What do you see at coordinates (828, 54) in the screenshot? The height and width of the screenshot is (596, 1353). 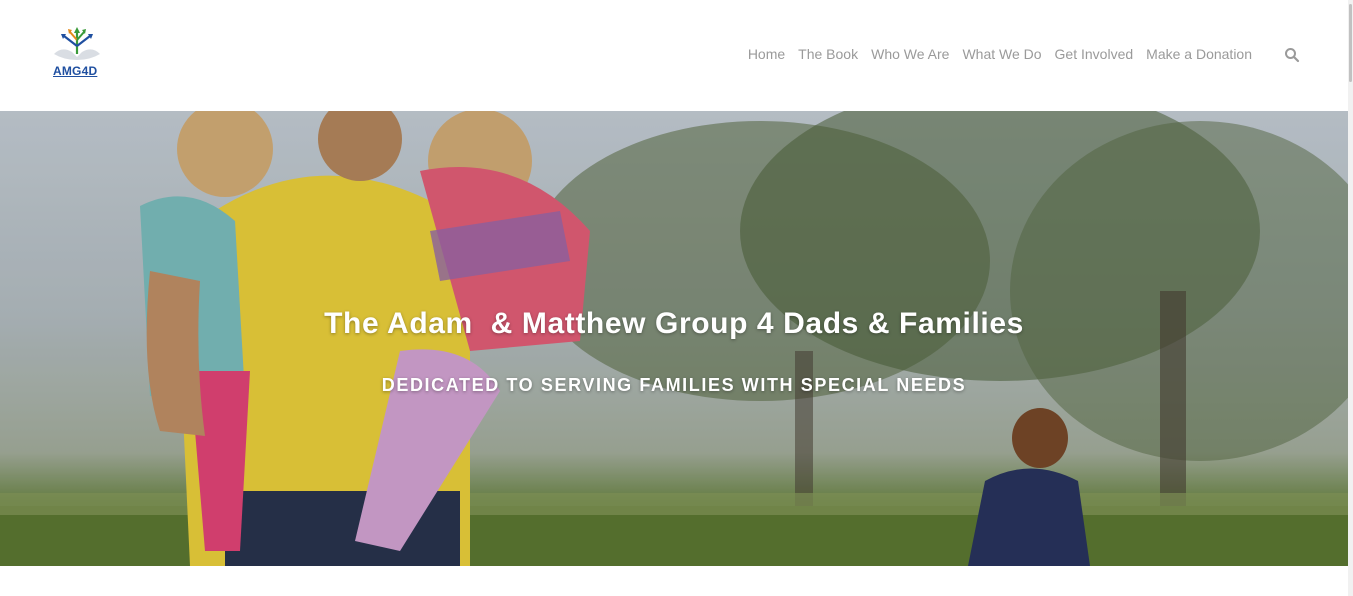 I see `nav-item-the-book: The Book` at bounding box center [828, 54].